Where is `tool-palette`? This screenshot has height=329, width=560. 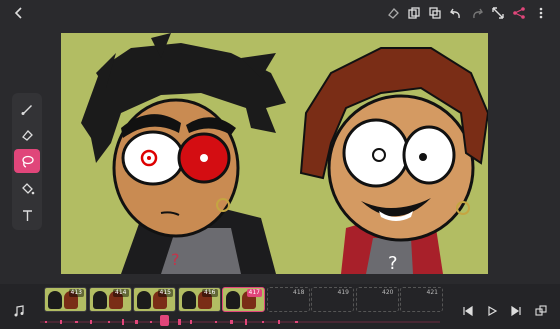
tool-palette is located at coordinates (27, 161).